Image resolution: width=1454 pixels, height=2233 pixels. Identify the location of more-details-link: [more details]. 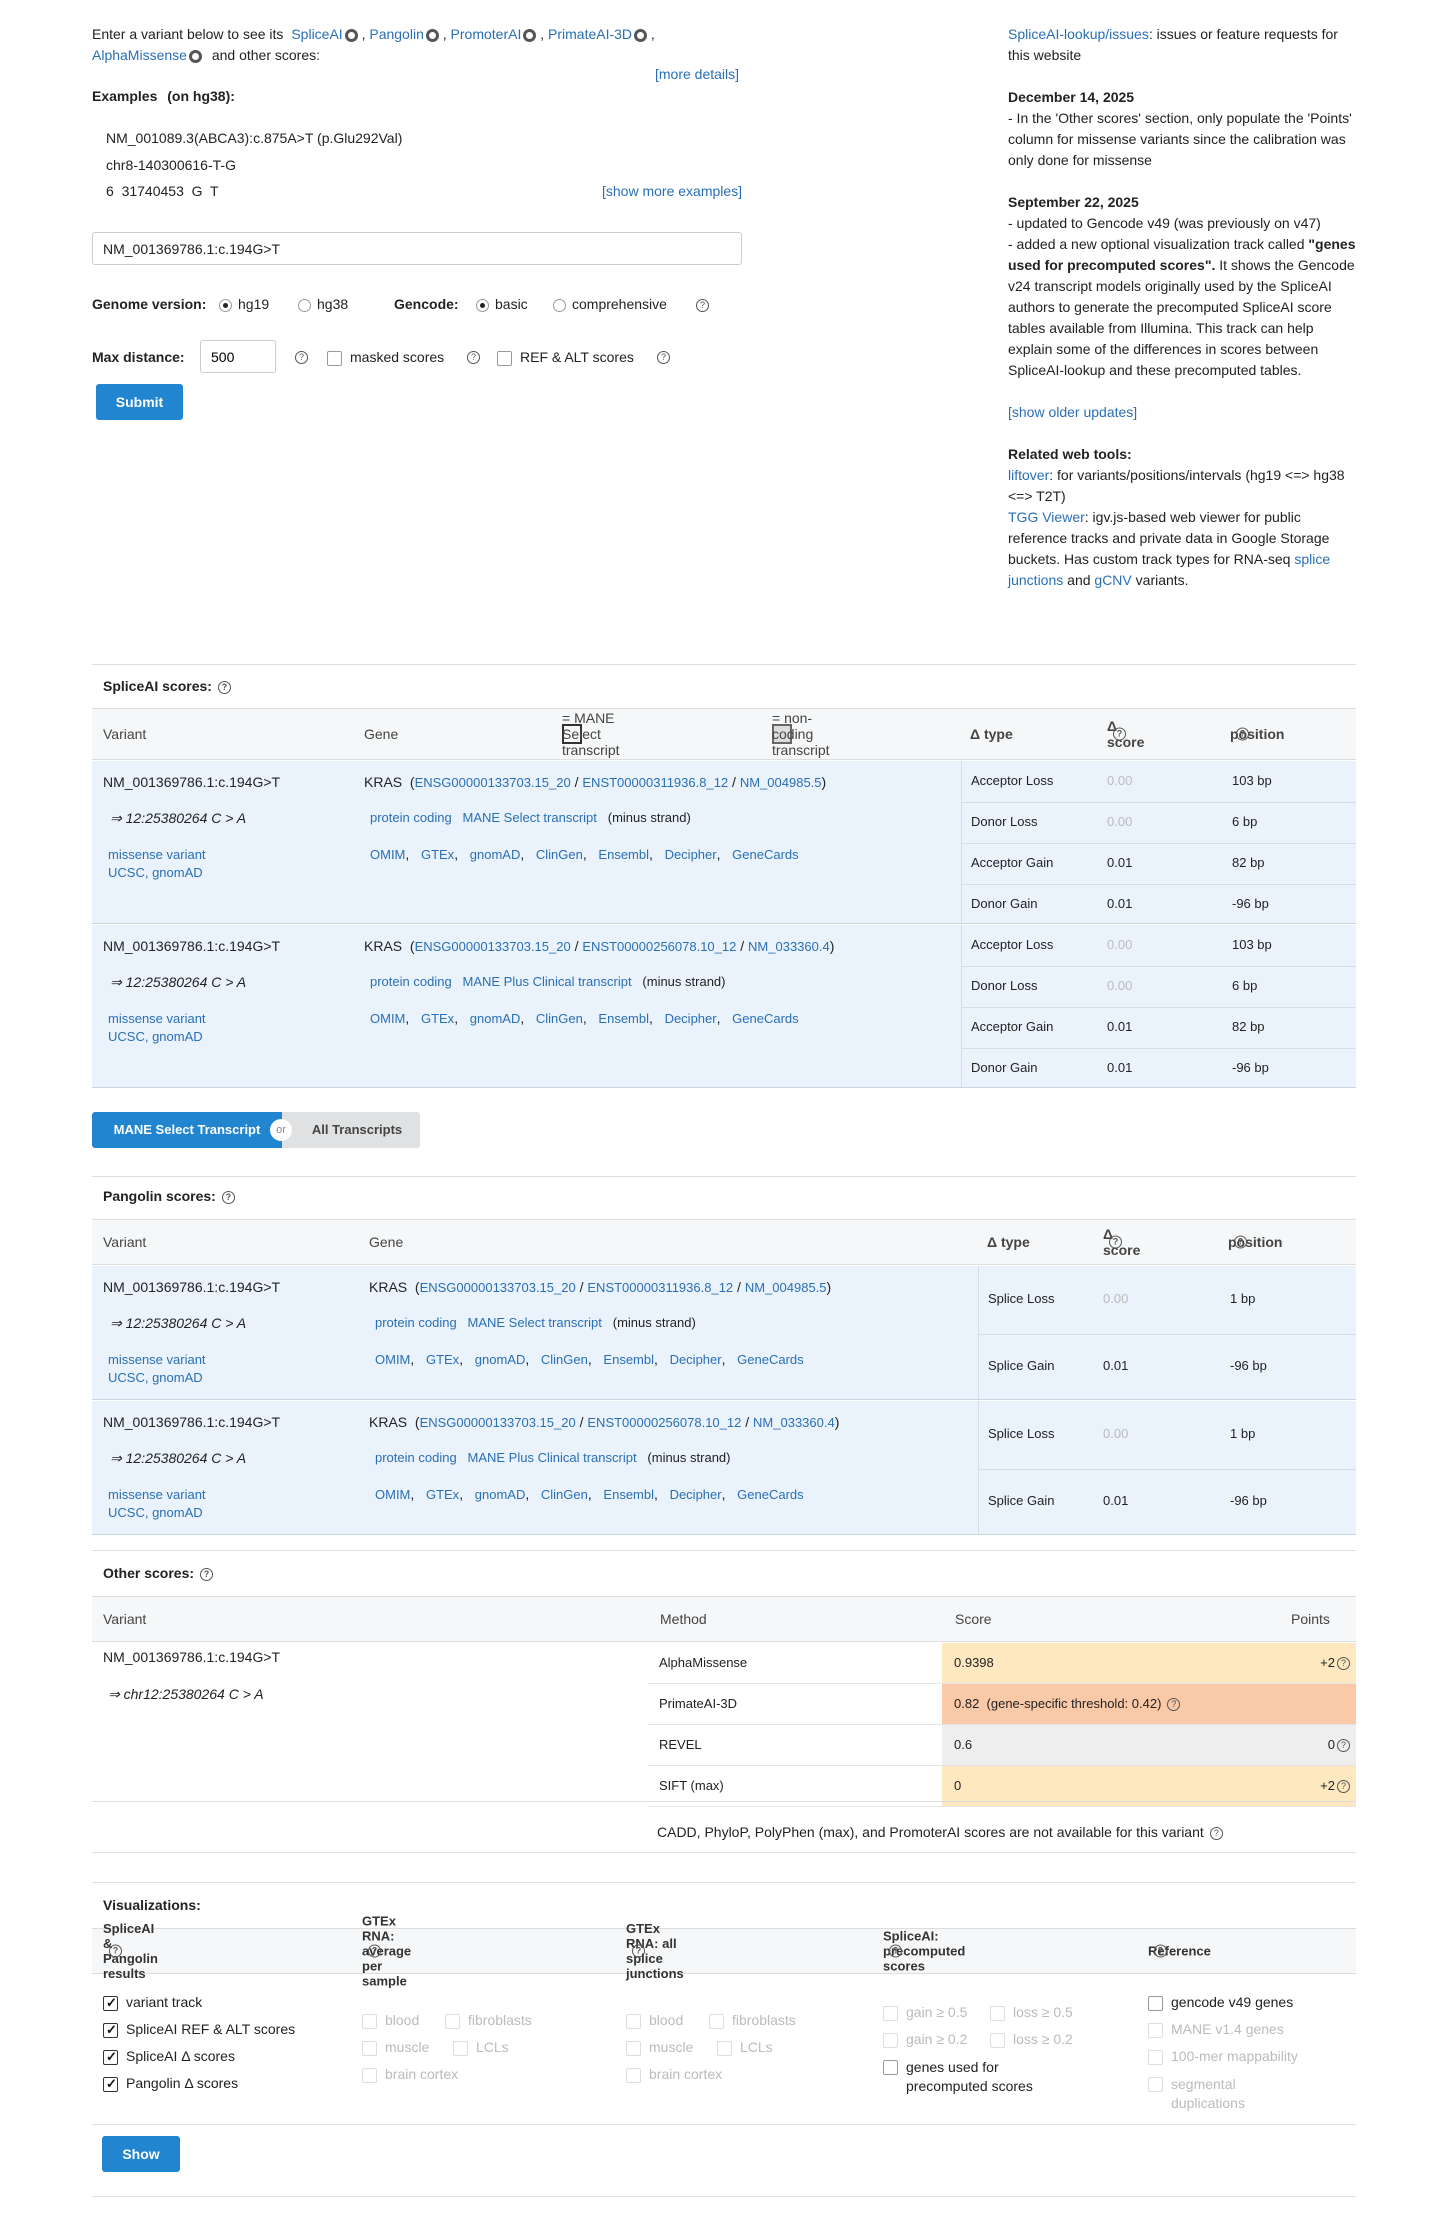
(697, 74).